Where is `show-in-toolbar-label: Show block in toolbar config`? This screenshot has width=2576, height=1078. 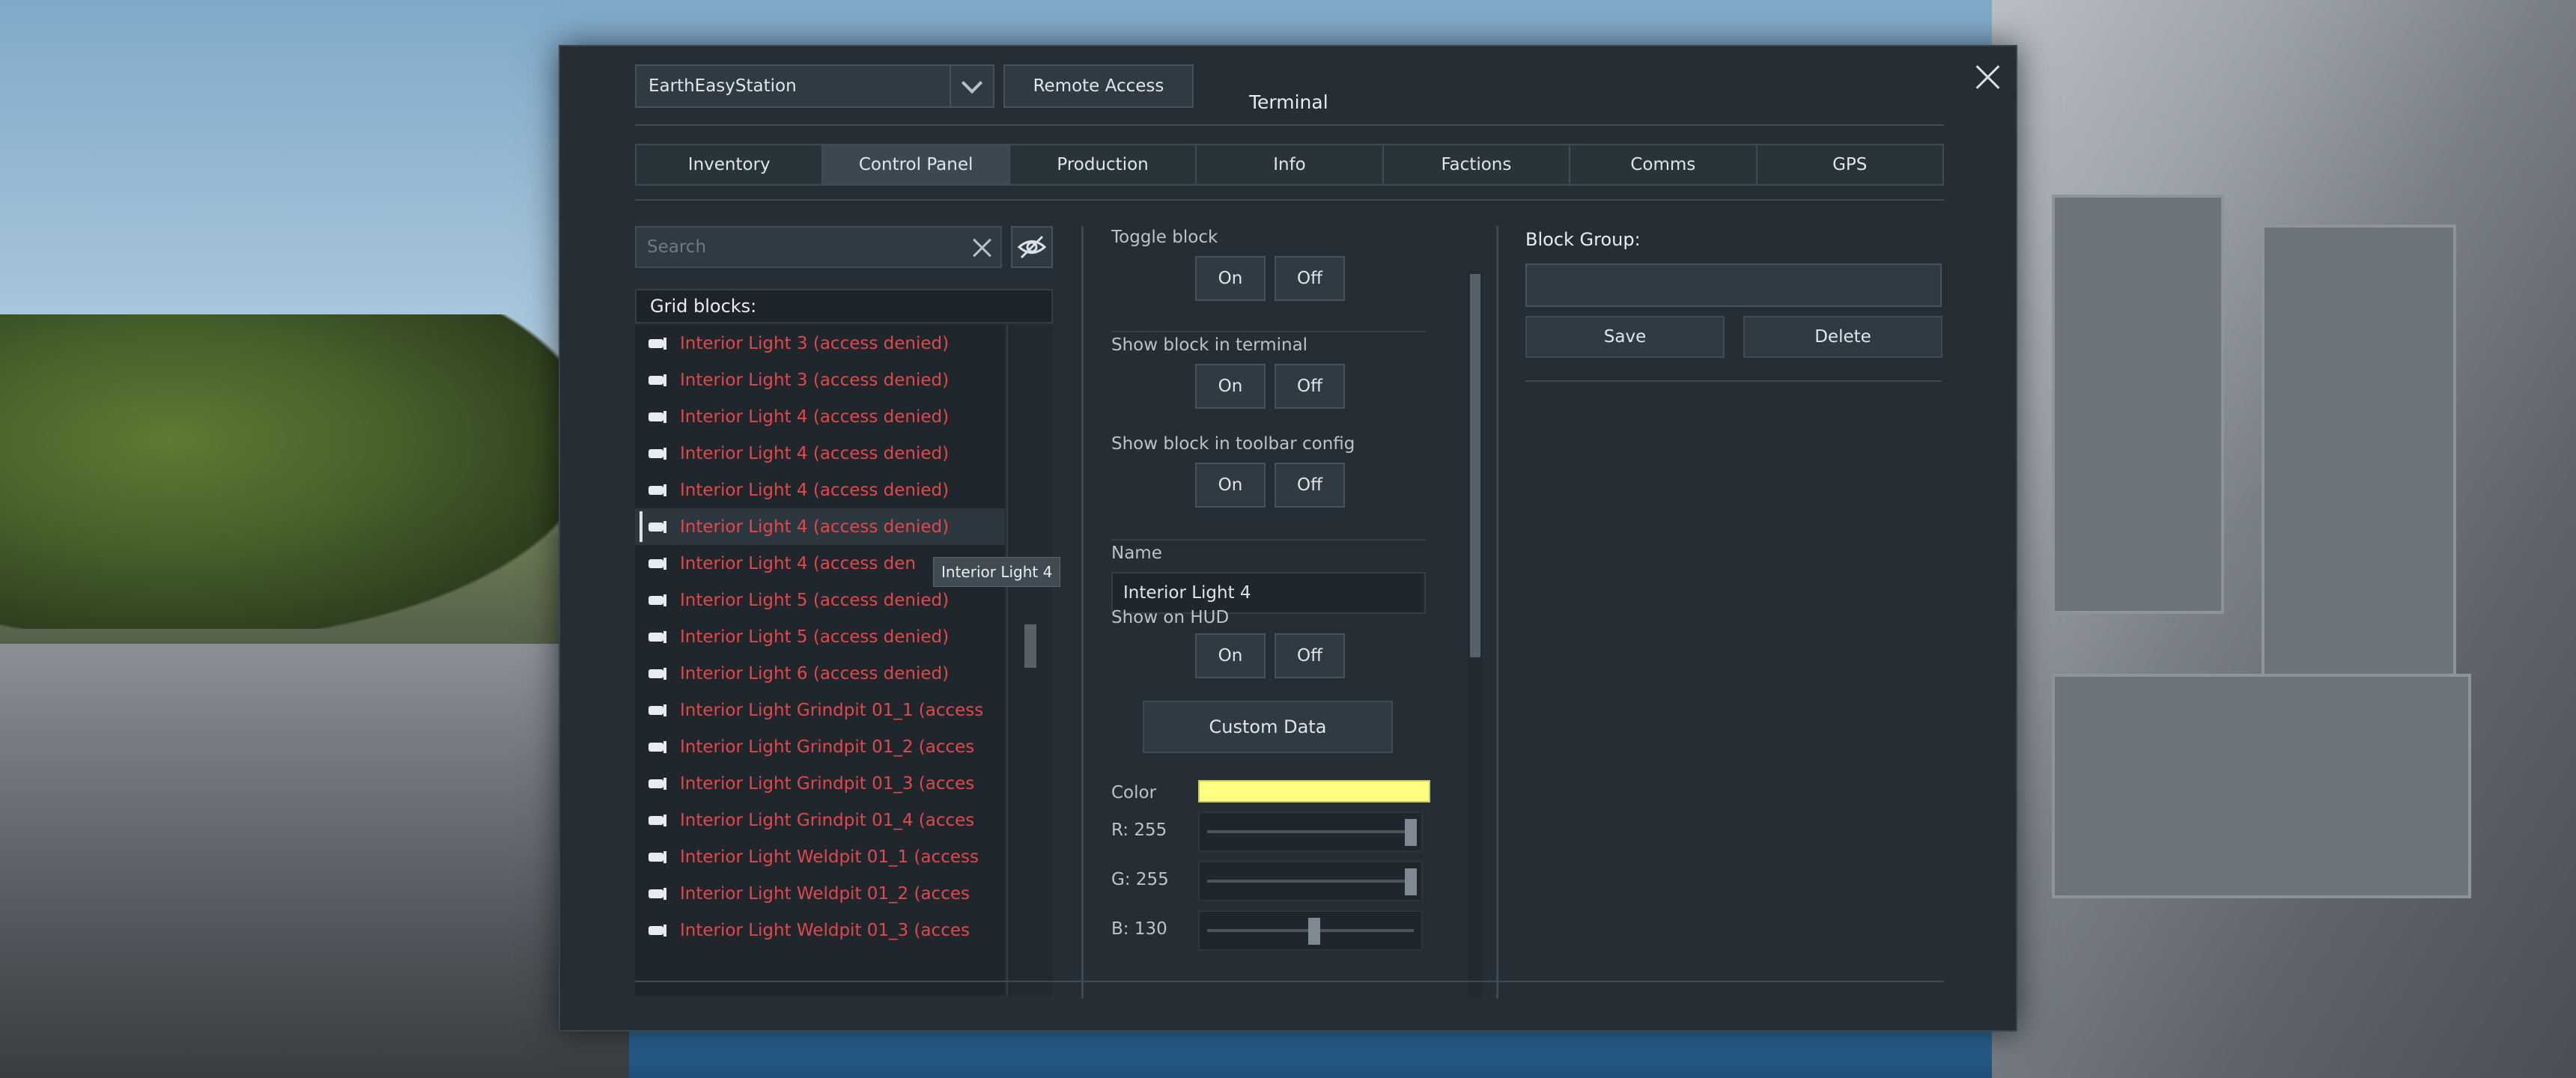 show-in-toolbar-label: Show block in toolbar config is located at coordinates (1233, 444).